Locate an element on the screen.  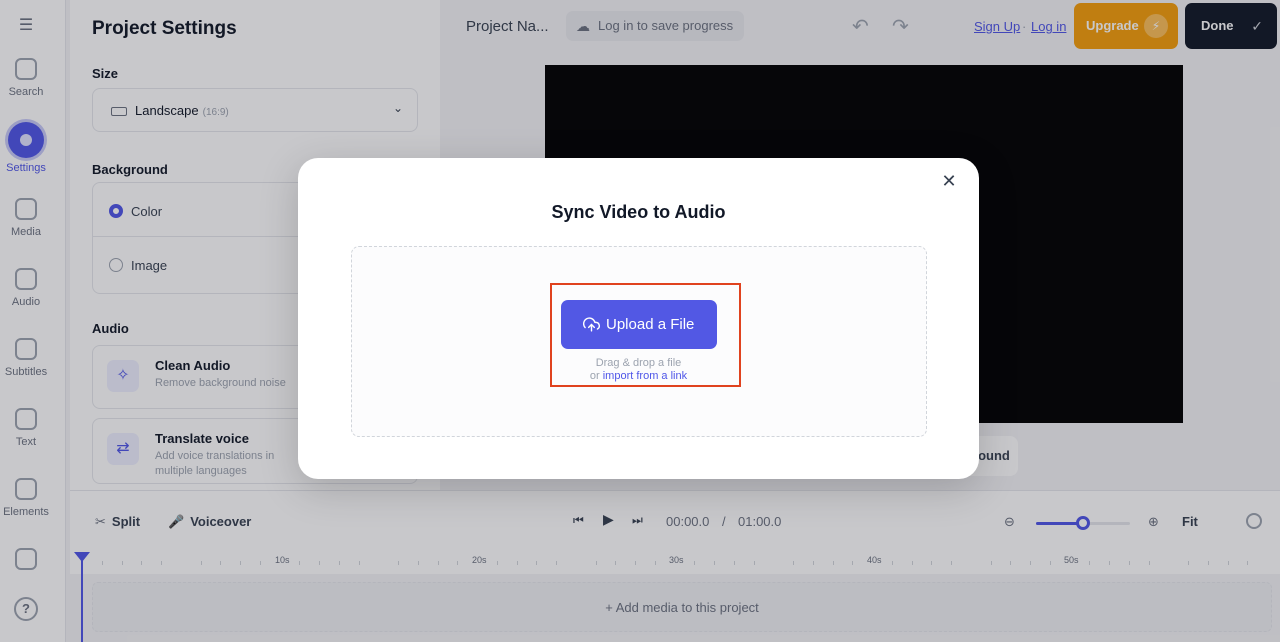
upload-label: Upload a File is located at coordinates (650, 324).